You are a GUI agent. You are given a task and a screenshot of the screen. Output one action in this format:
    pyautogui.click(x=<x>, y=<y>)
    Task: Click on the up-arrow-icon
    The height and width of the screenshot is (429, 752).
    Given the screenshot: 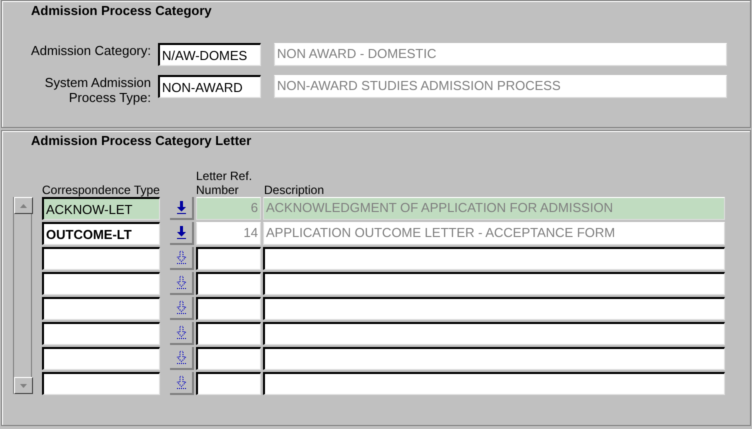 What is the action you would take?
    pyautogui.click(x=23, y=206)
    